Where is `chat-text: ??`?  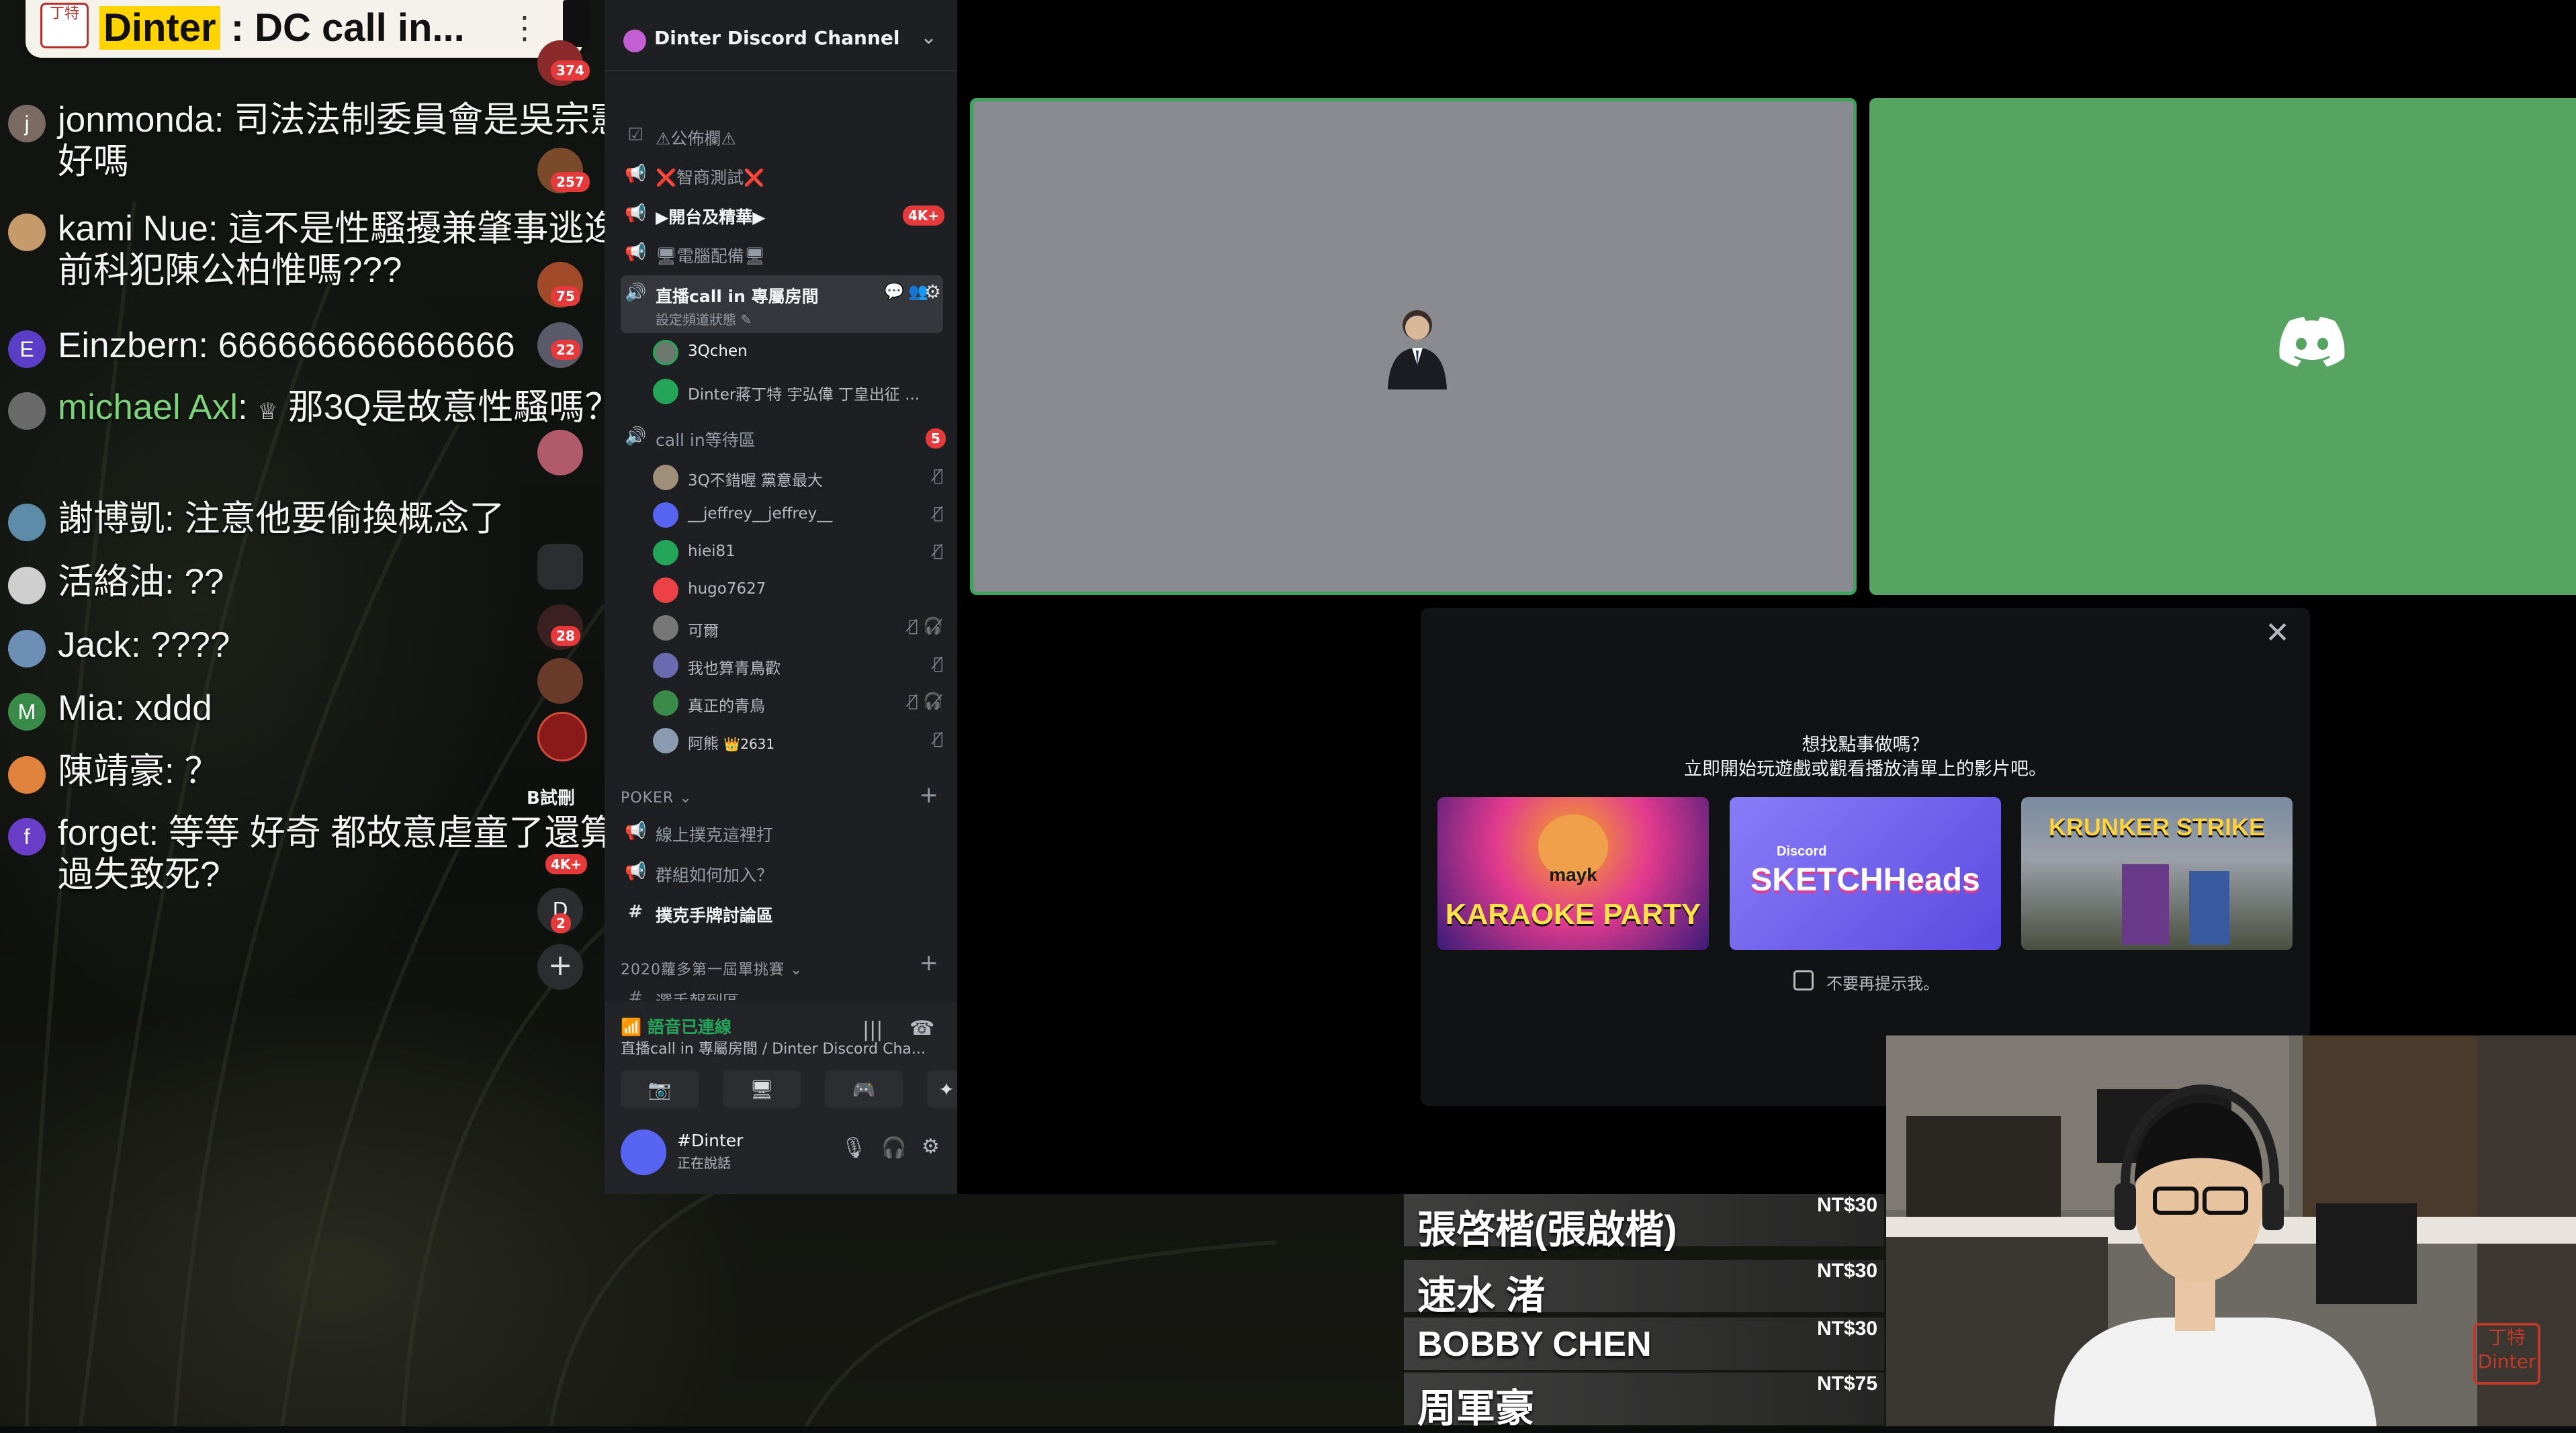 chat-text: ?? is located at coordinates (204, 582).